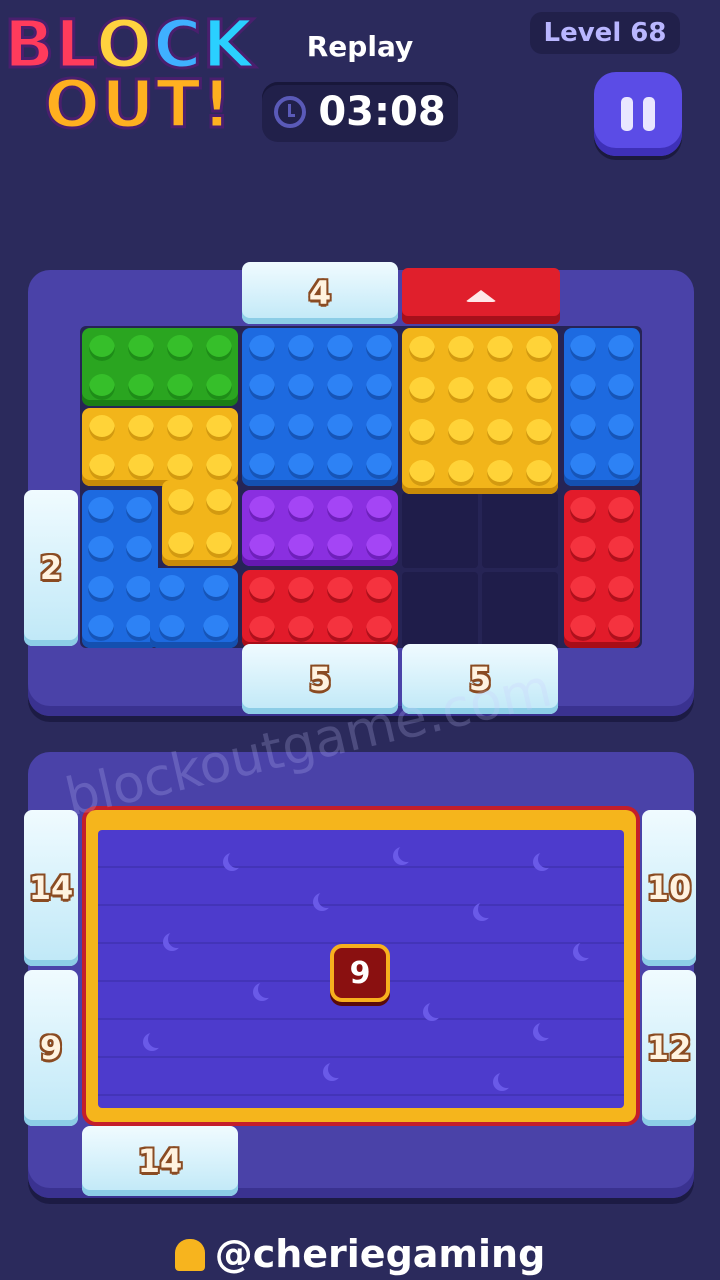 The height and width of the screenshot is (1280, 720). I want to click on pause-button, so click(638, 114).